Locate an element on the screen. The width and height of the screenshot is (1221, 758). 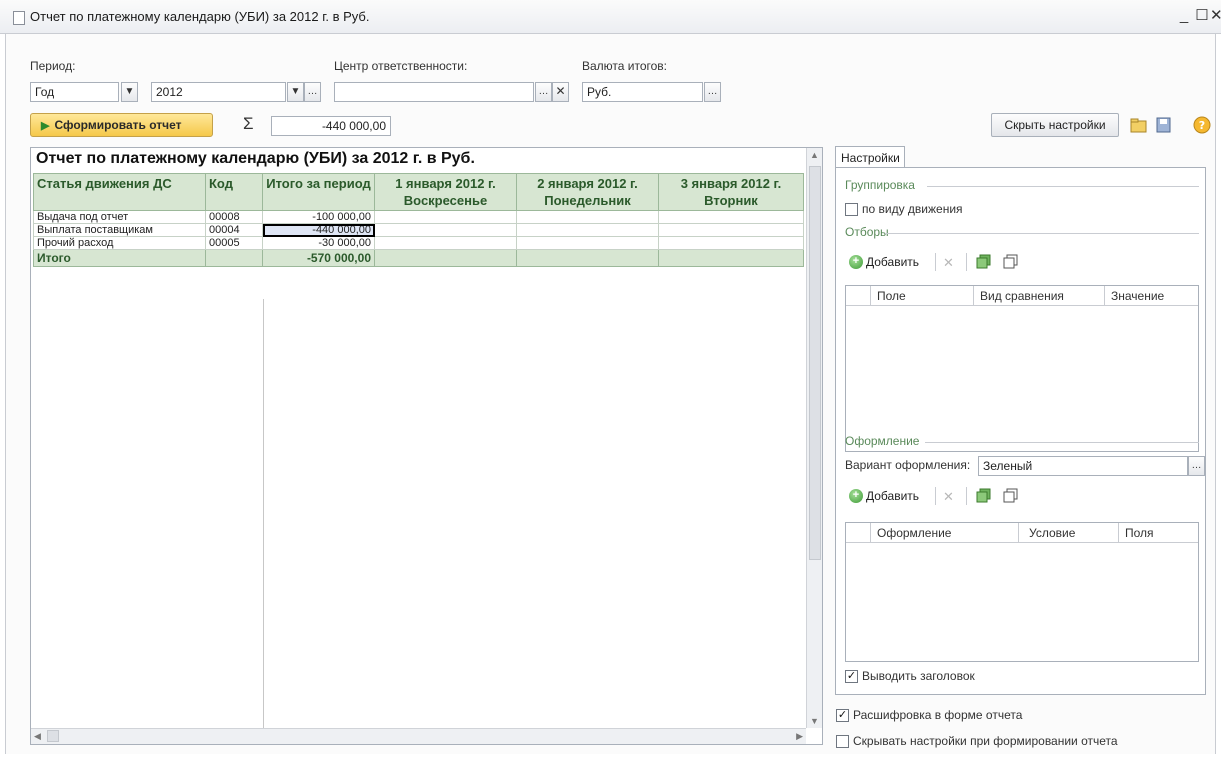
filters-column-comparison: Вид сравнения is located at coordinates (1038, 296).